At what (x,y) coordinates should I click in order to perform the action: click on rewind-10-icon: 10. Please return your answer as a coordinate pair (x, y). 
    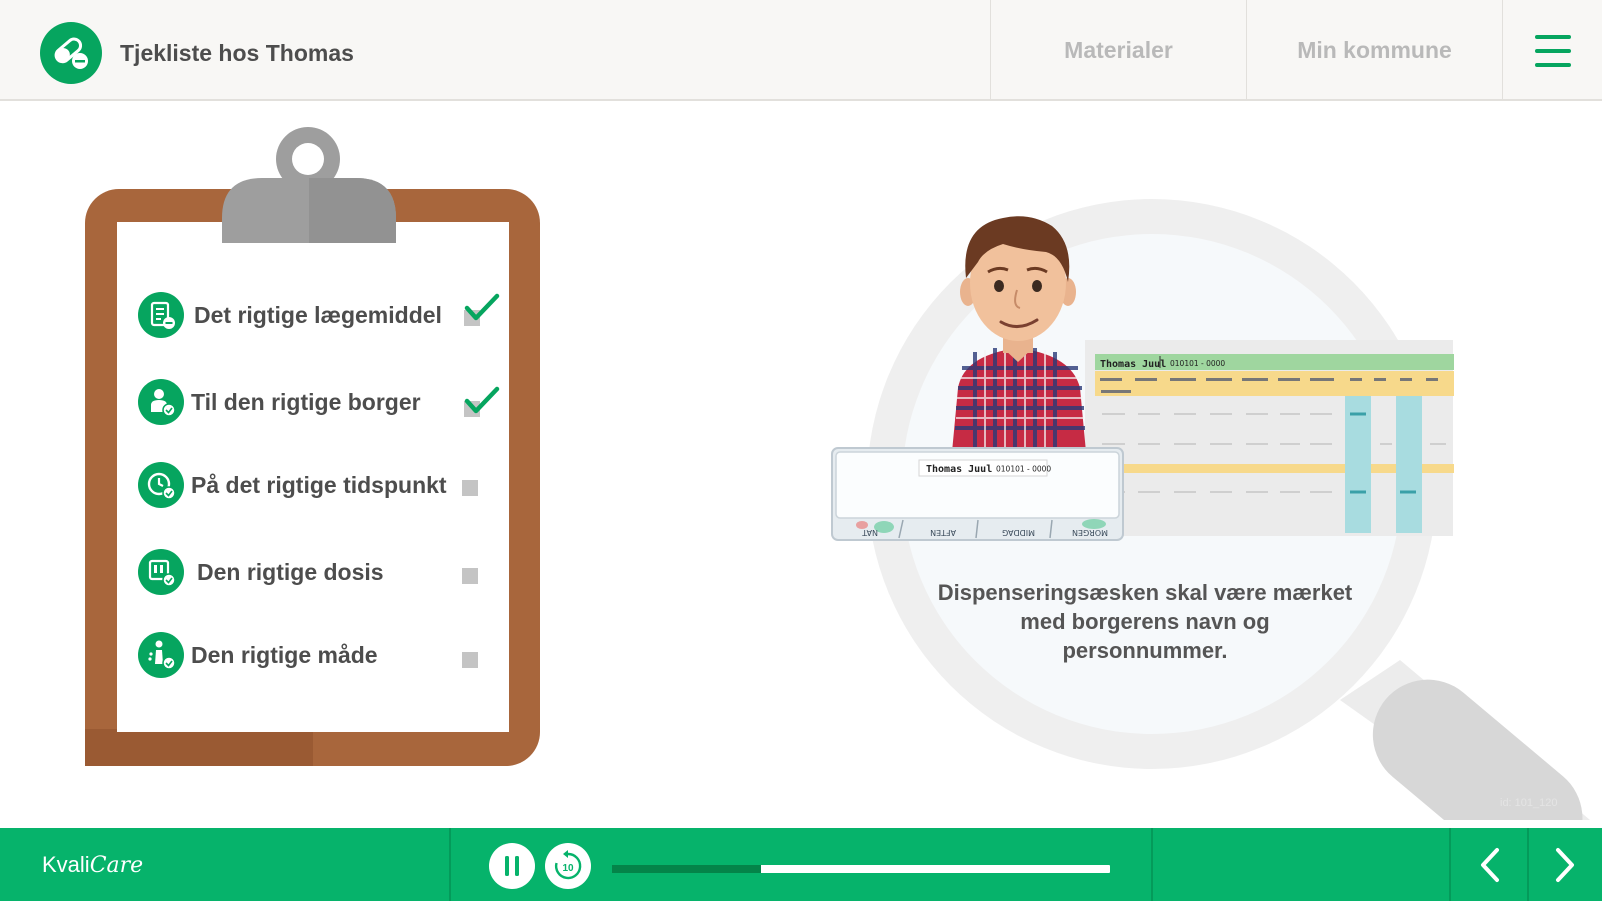
    Looking at the image, I should click on (568, 865).